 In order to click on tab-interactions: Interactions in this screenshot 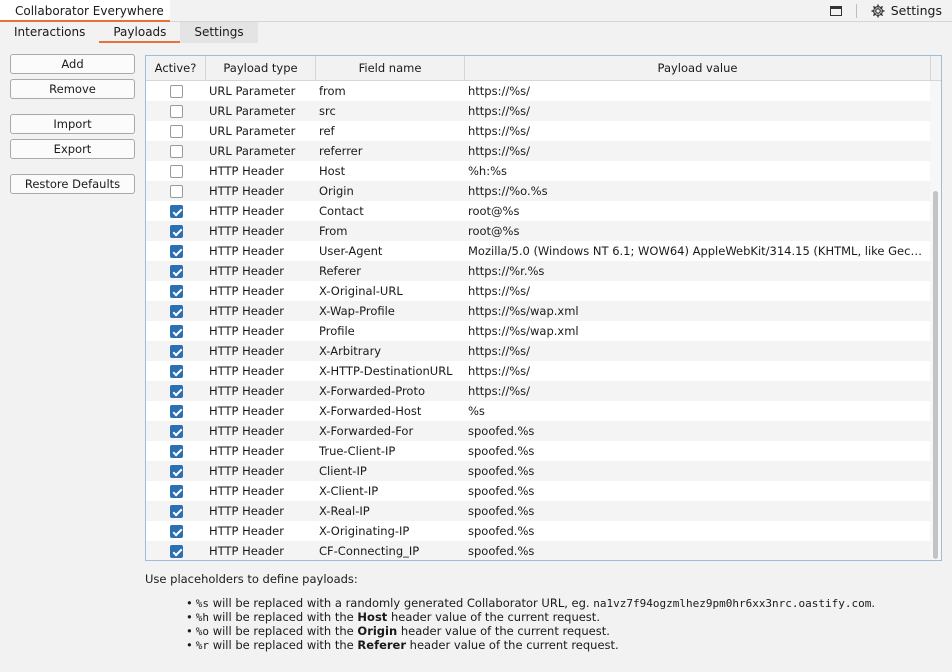, I will do `click(49, 32)`.